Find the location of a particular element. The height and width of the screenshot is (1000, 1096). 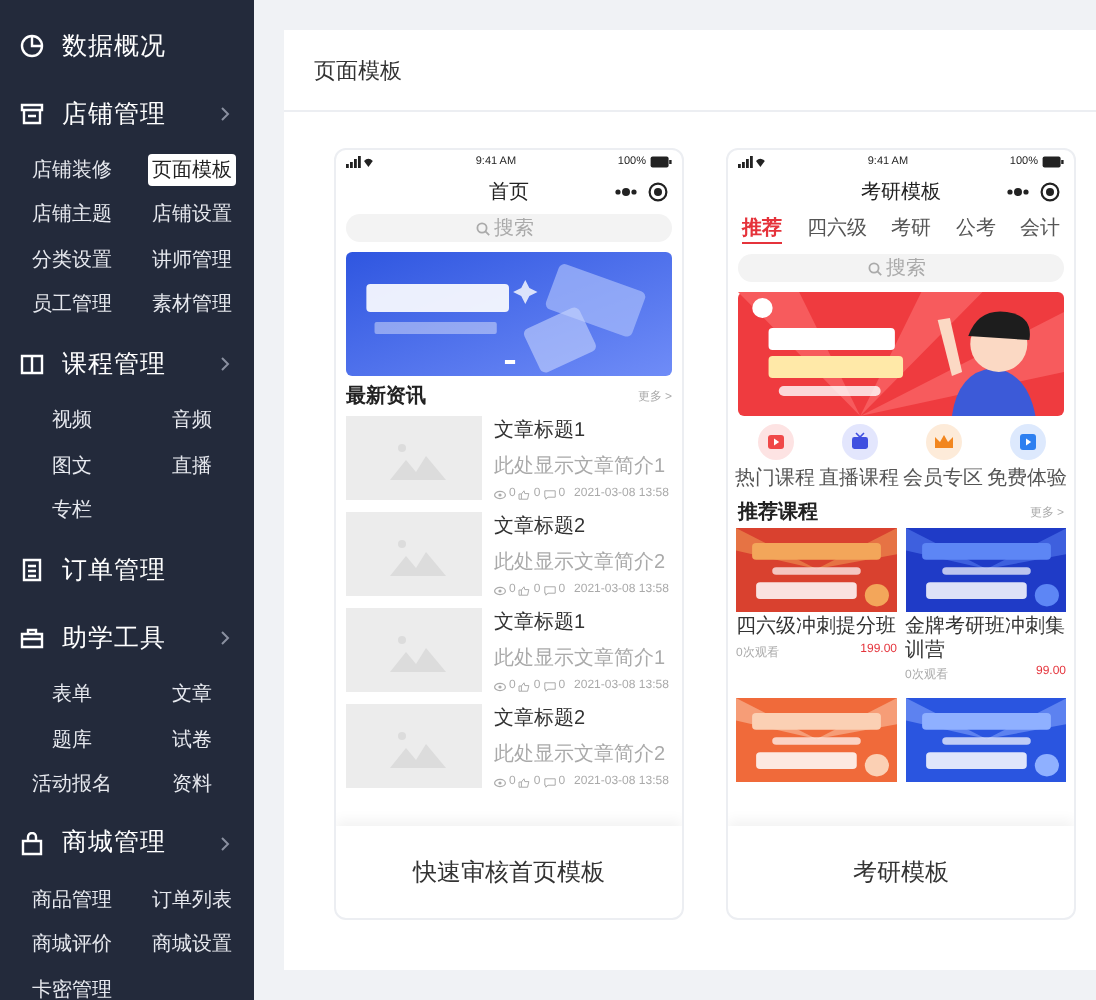

quick-link: 直播课程 is located at coordinates (859, 458).